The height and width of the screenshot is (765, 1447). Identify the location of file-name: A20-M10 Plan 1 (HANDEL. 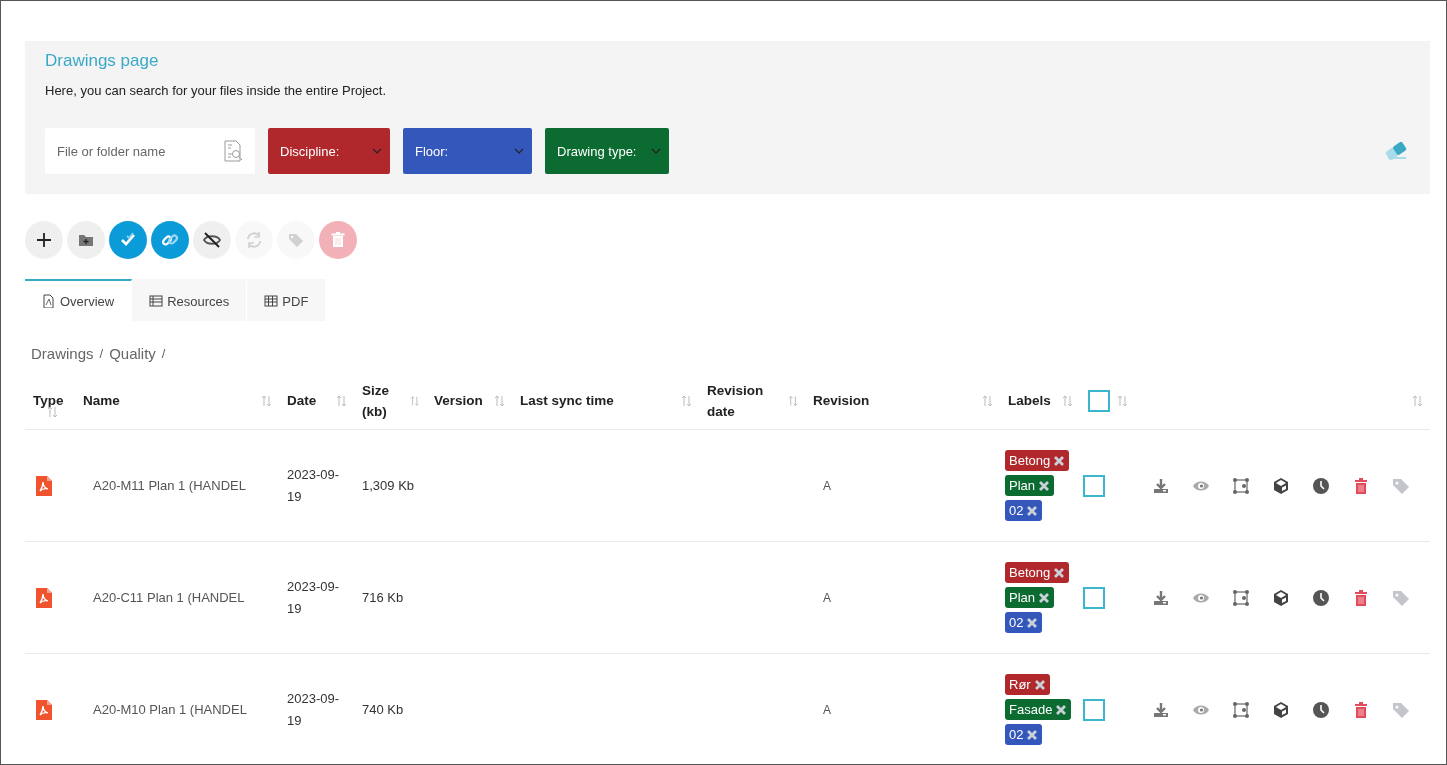
(177, 709).